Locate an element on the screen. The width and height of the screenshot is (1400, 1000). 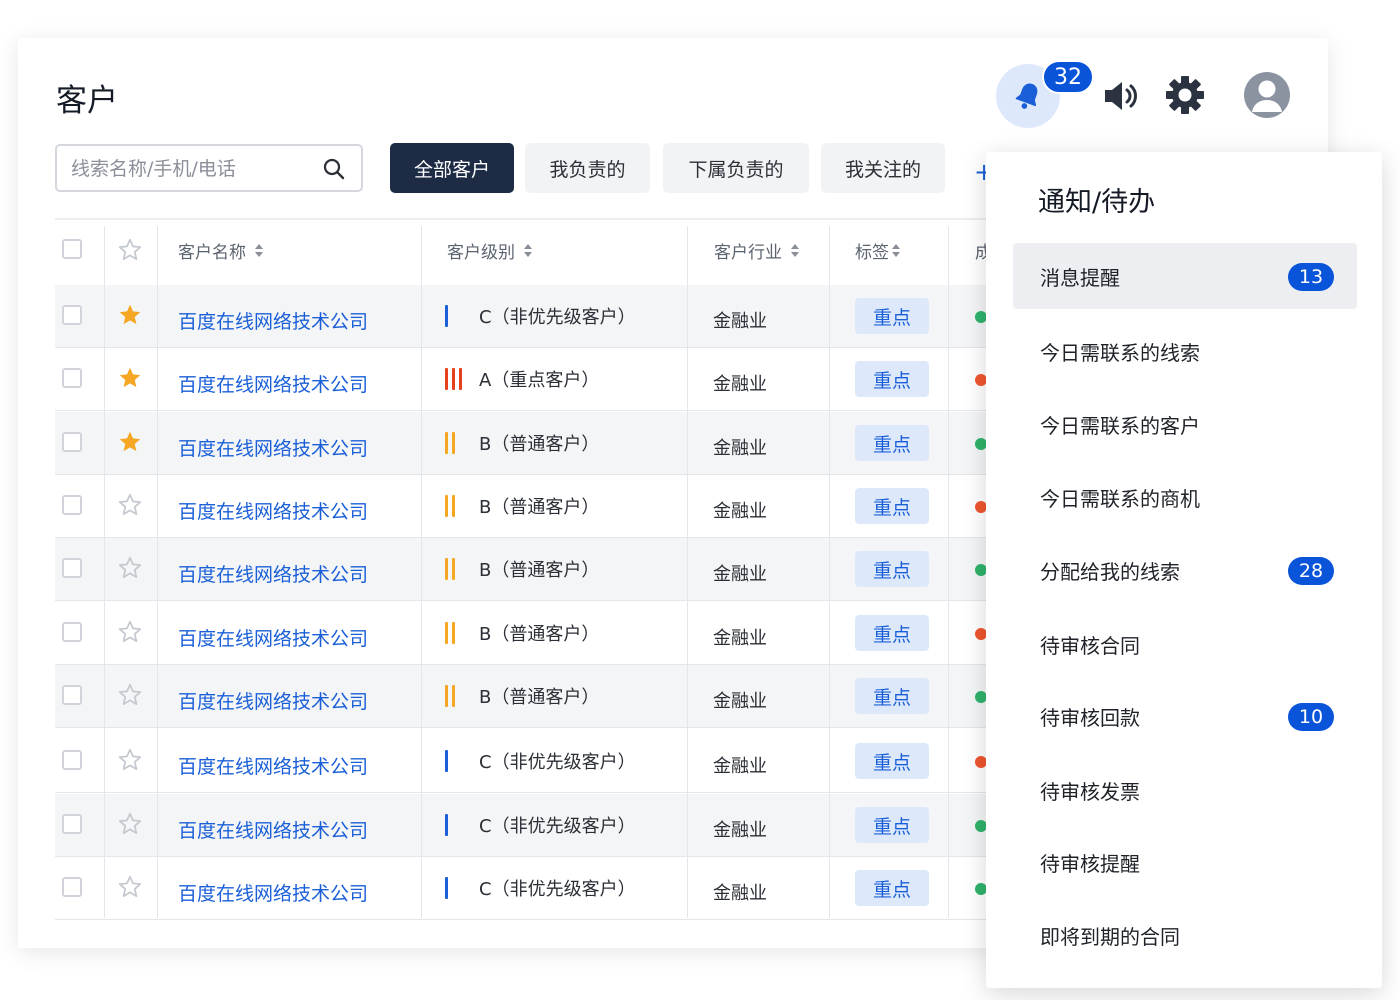
user-avatar-icon is located at coordinates (1267, 96).